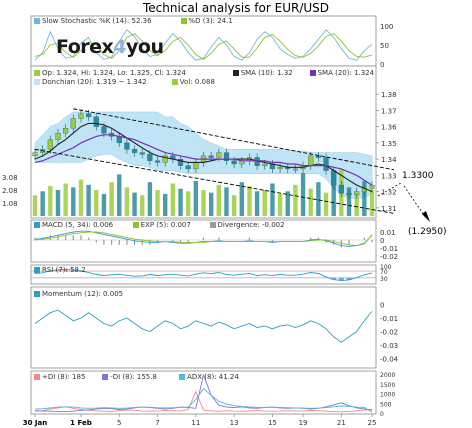 The image size is (472, 428). I want to click on target-label-1: 1.3300, so click(418, 176).